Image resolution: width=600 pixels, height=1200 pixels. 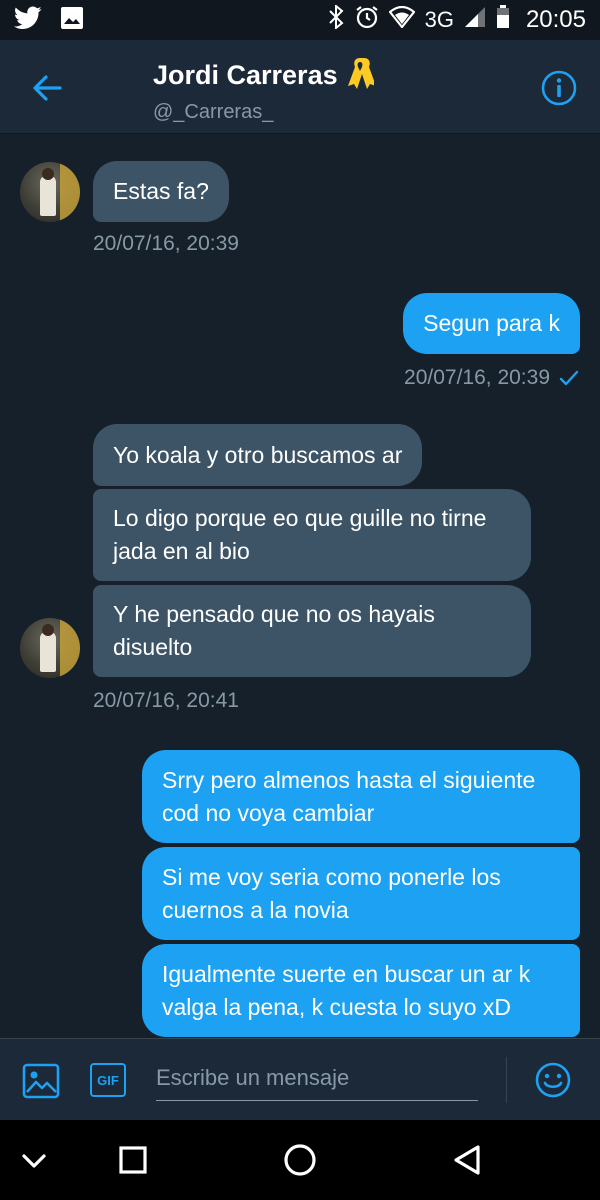 I want to click on system-nav-bar, so click(x=300, y=1160).